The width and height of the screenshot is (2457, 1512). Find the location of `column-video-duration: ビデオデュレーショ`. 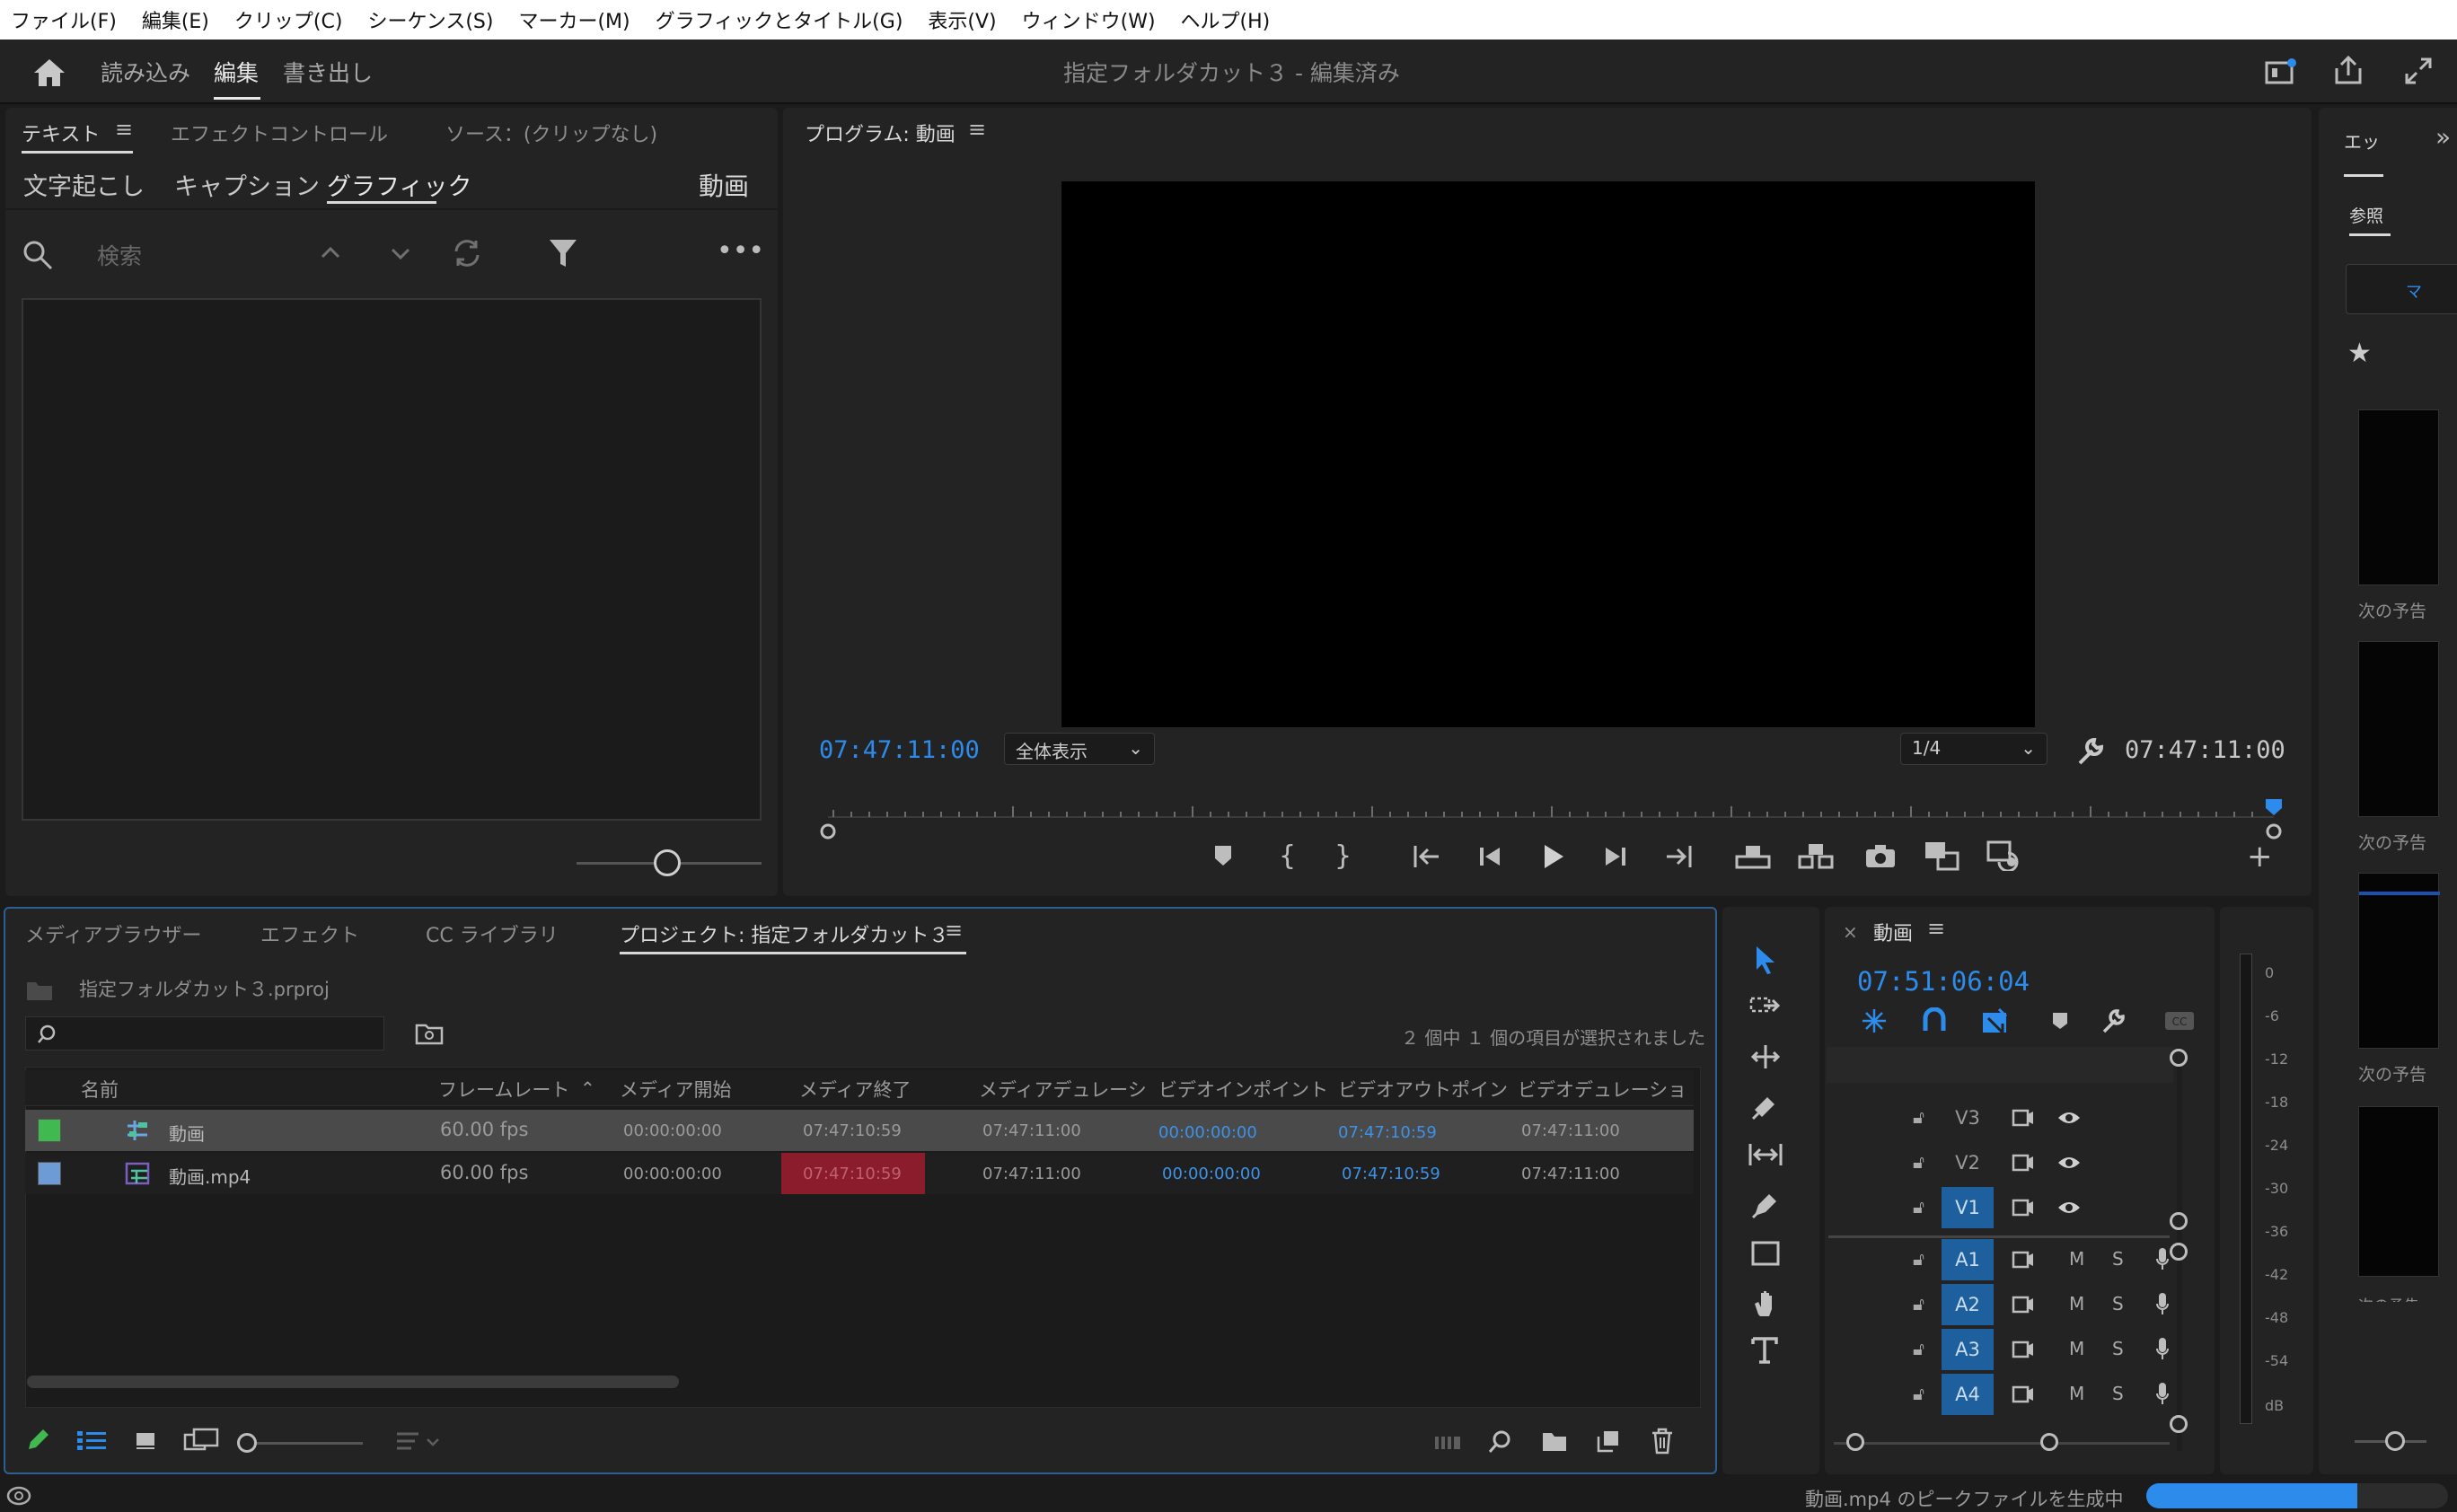

column-video-duration: ビデオデュレーショ is located at coordinates (1603, 1089).